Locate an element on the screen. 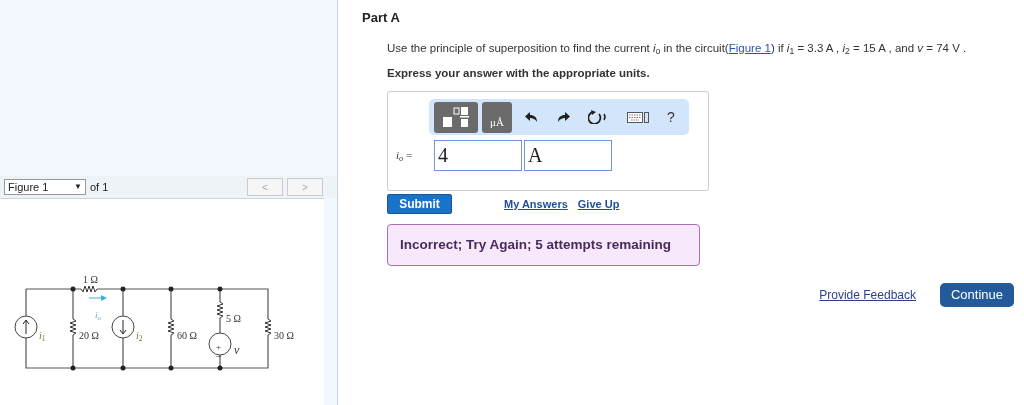 Image resolution: width=1024 pixels, height=405 pixels. source-label: i$_{2}$ is located at coordinates (139, 335).